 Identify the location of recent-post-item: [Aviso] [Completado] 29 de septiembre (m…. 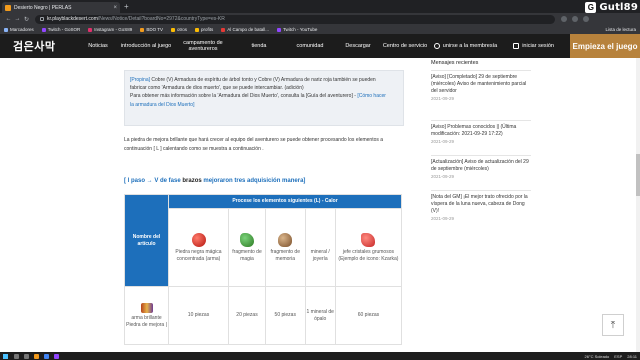
(481, 95).